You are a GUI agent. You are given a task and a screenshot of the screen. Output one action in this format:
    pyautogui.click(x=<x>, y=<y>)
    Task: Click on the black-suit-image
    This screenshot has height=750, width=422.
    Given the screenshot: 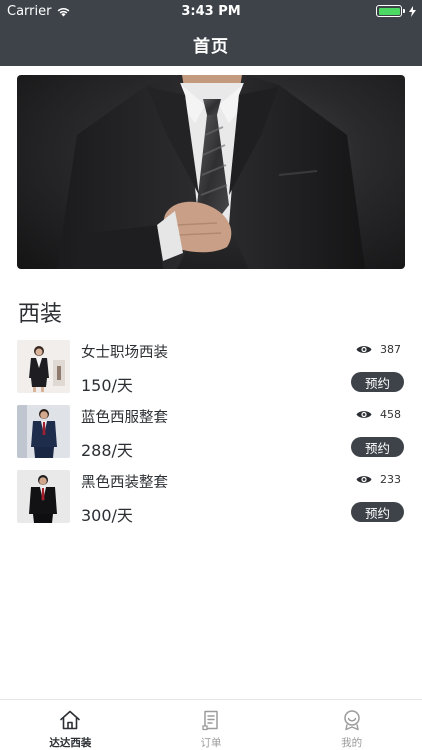 What is the action you would take?
    pyautogui.click(x=43, y=496)
    